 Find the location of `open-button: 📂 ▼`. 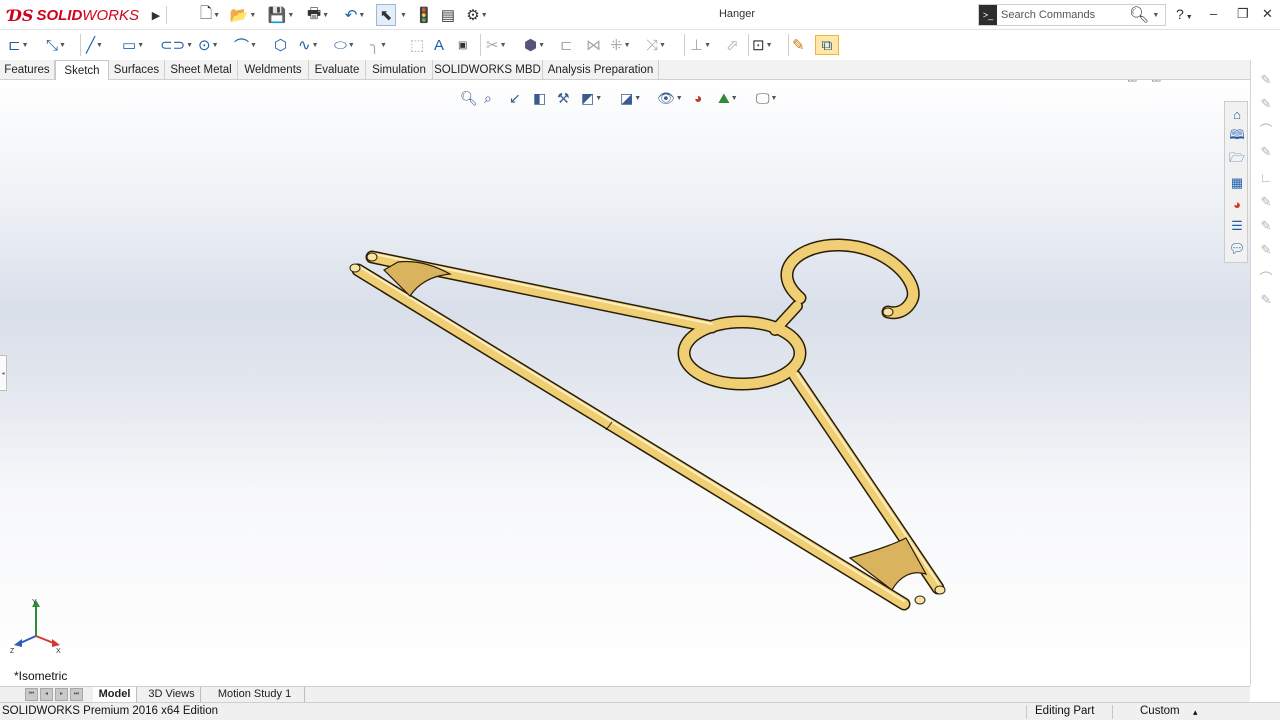

open-button: 📂 ▼ is located at coordinates (243, 15).